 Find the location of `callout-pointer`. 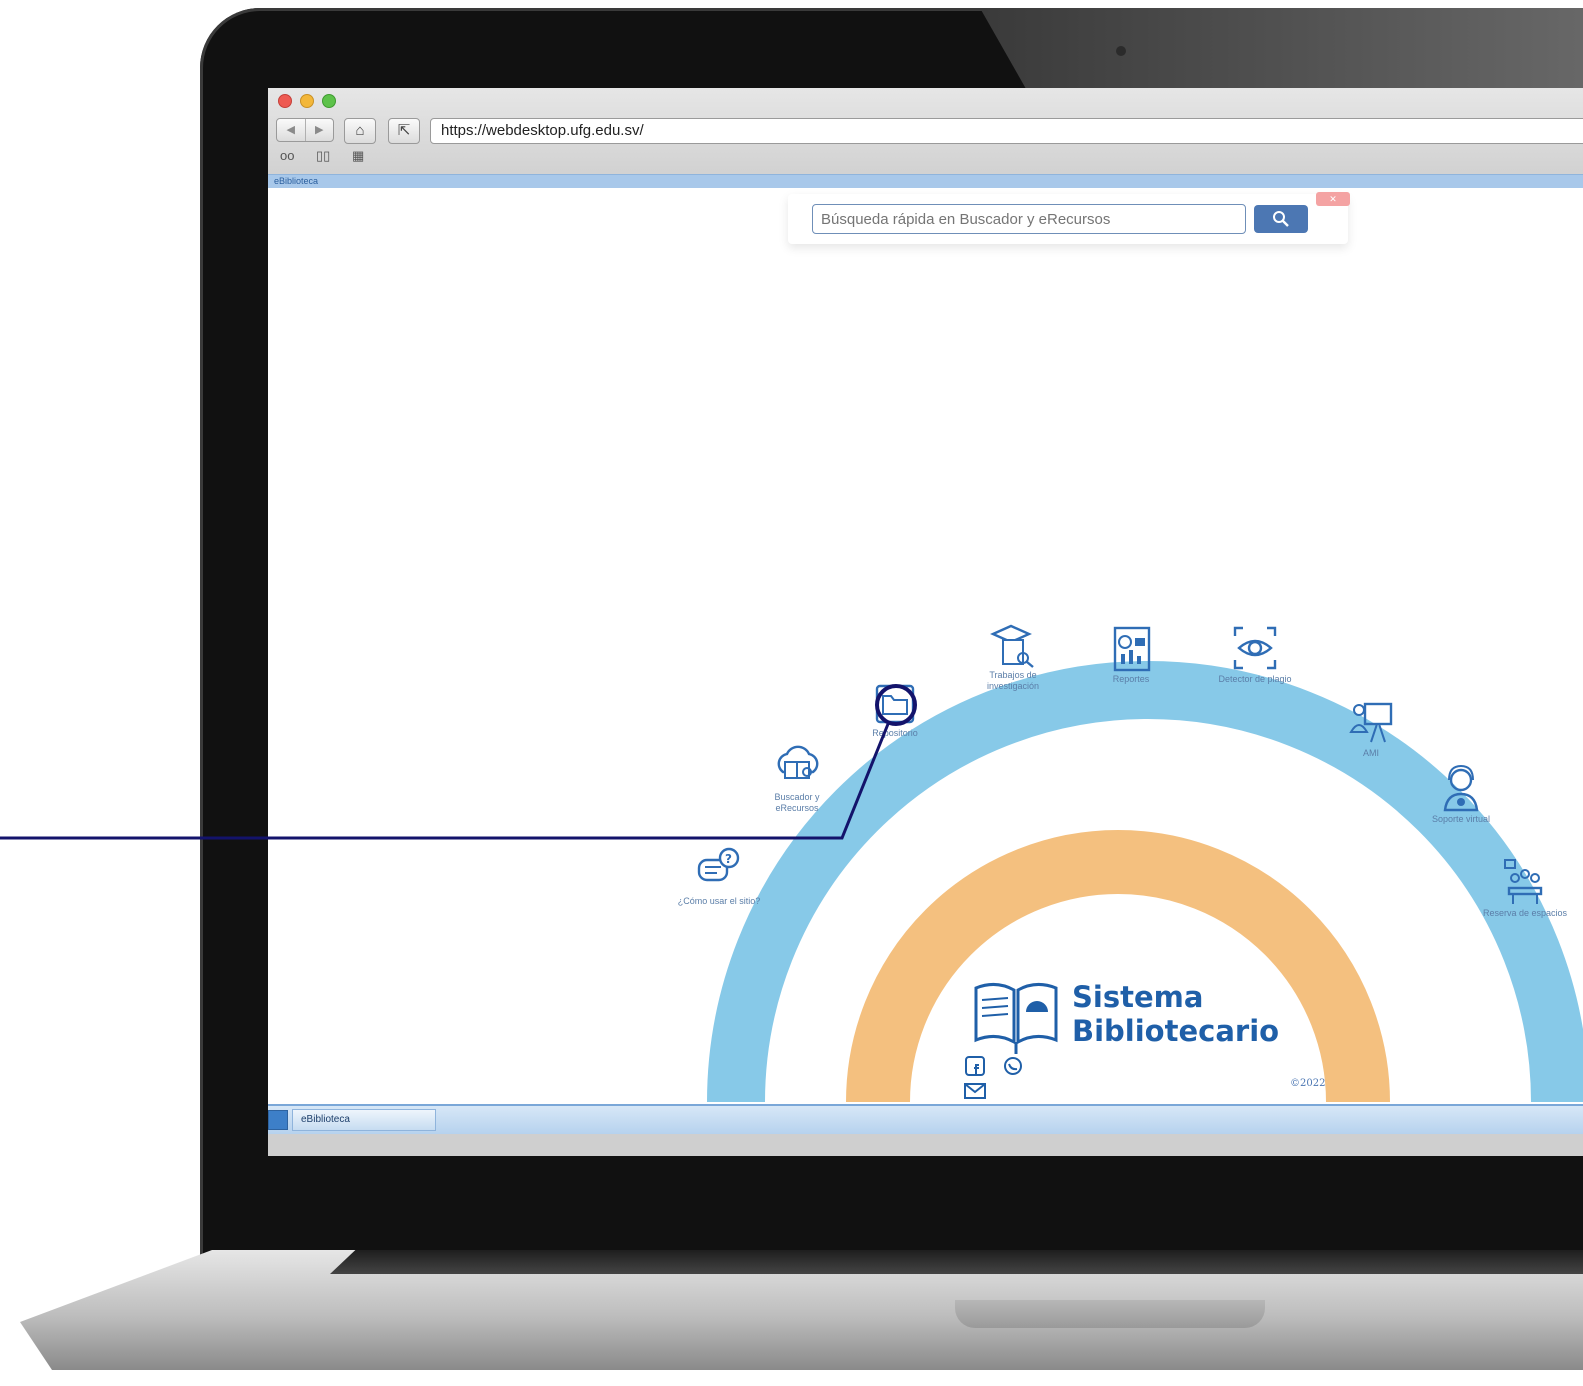

callout-pointer is located at coordinates (458, 762).